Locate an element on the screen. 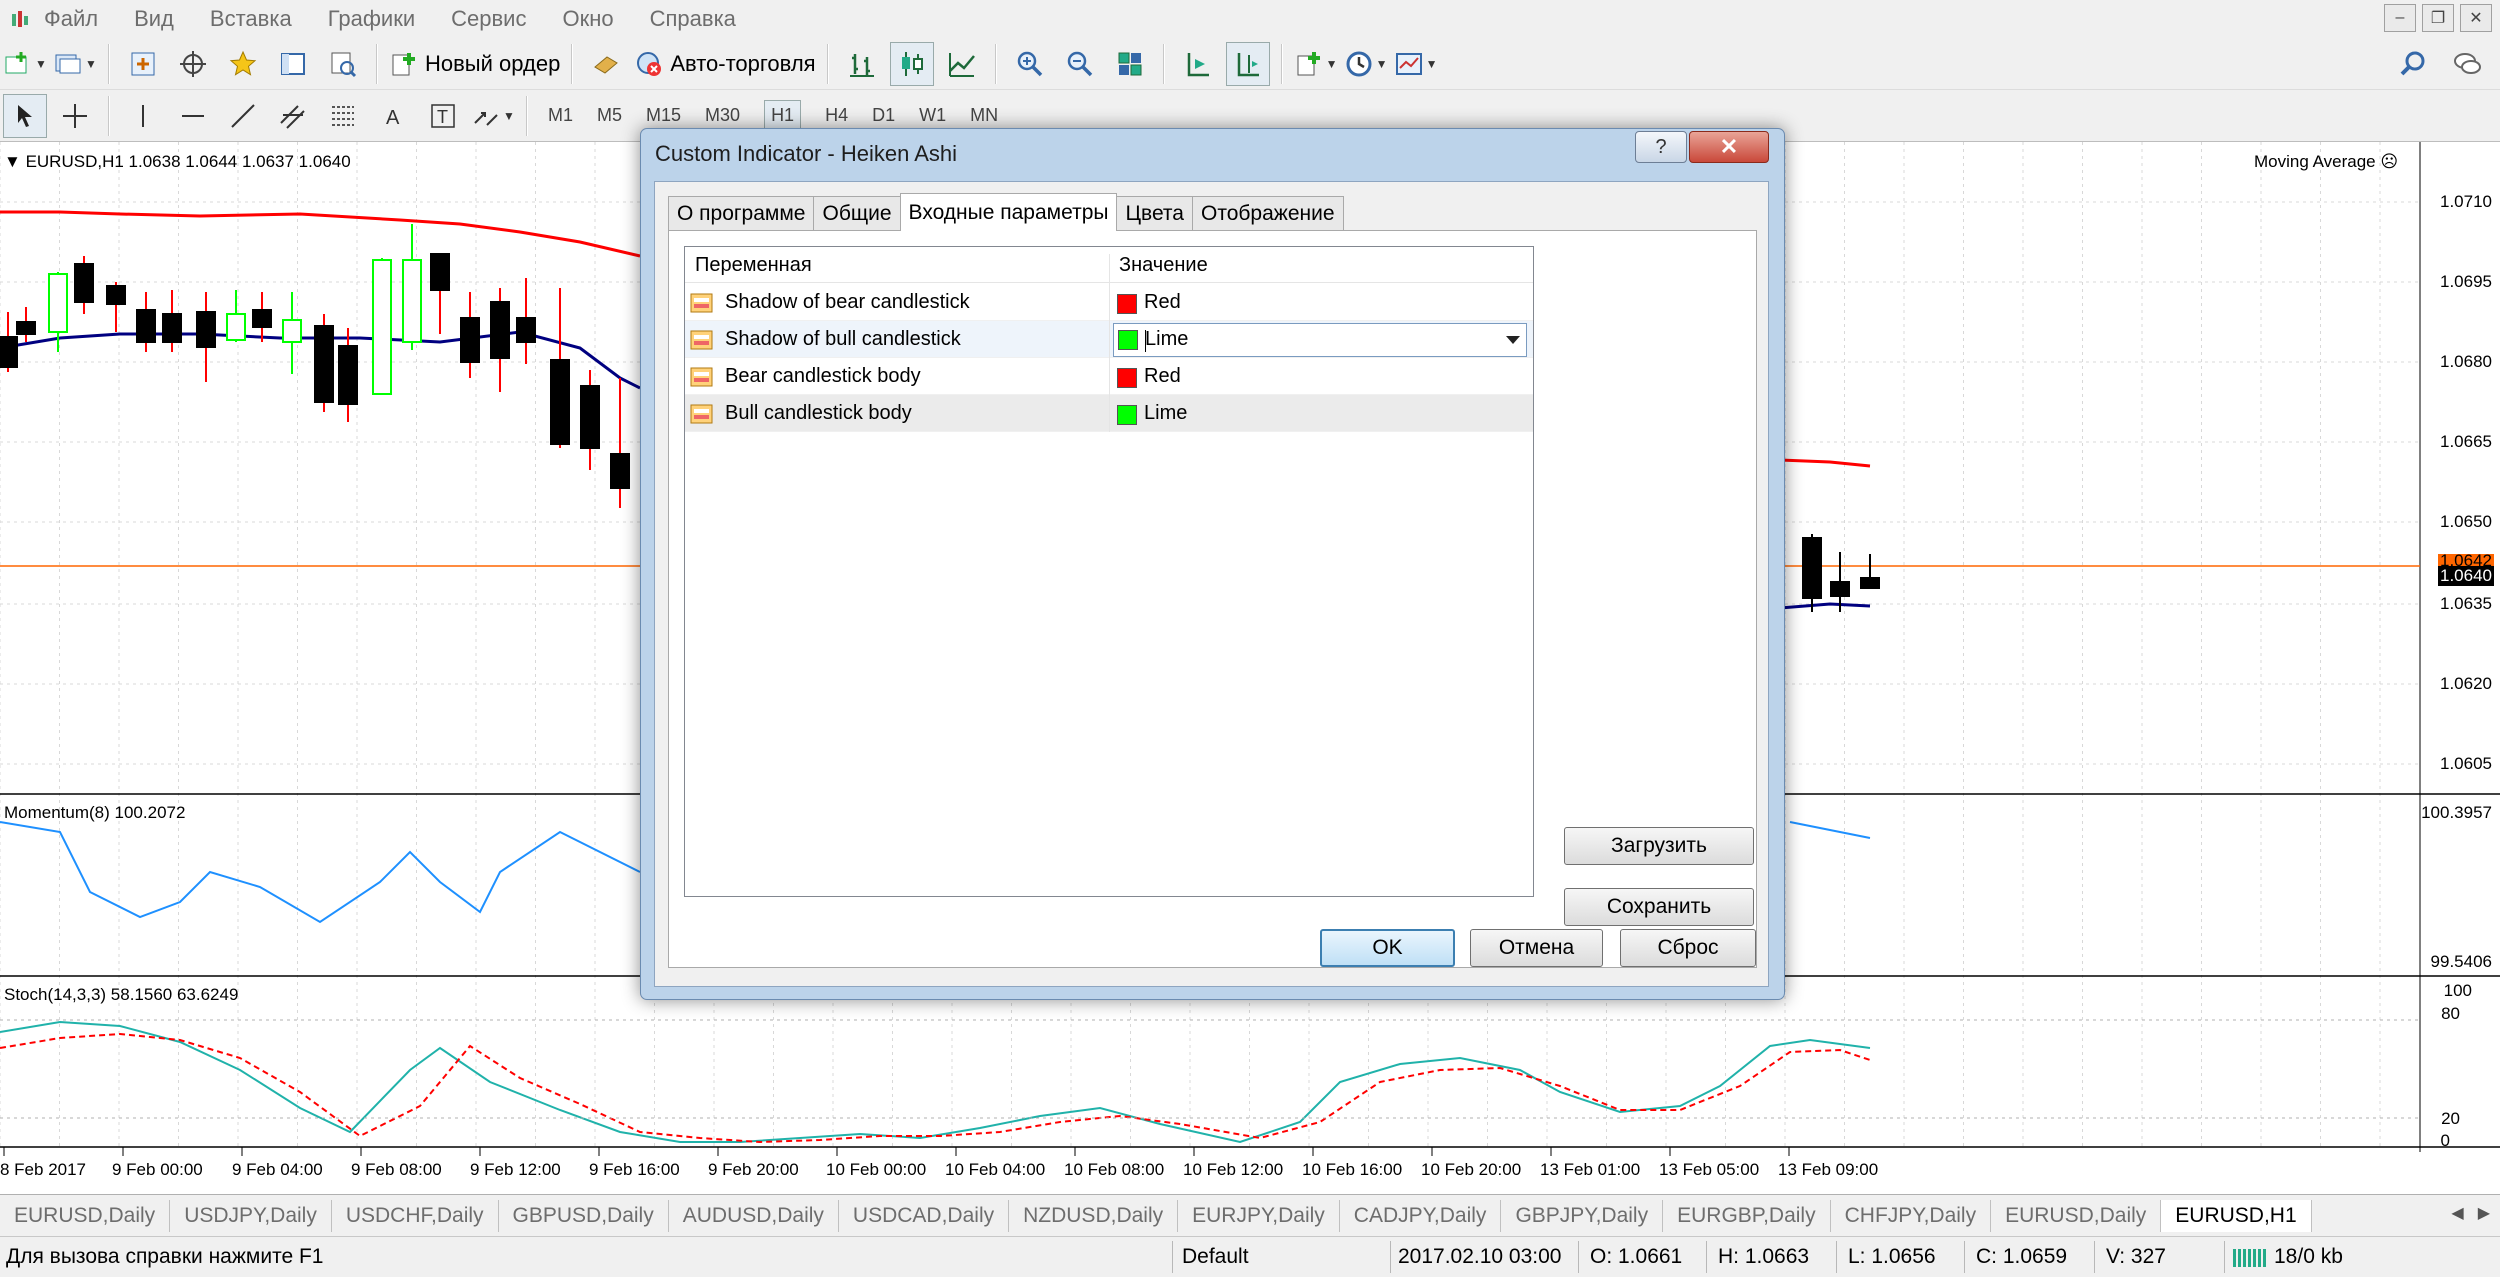  navigator-star-icon is located at coordinates (243, 64).